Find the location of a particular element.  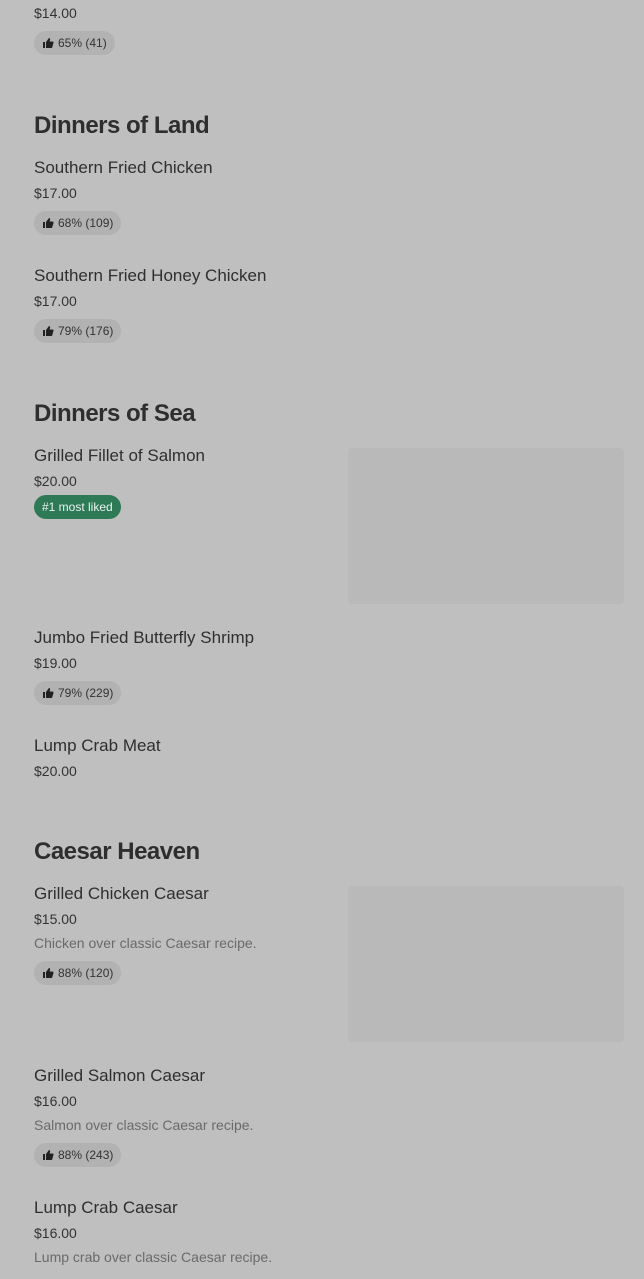

rating-text: 88% (120) is located at coordinates (86, 973).